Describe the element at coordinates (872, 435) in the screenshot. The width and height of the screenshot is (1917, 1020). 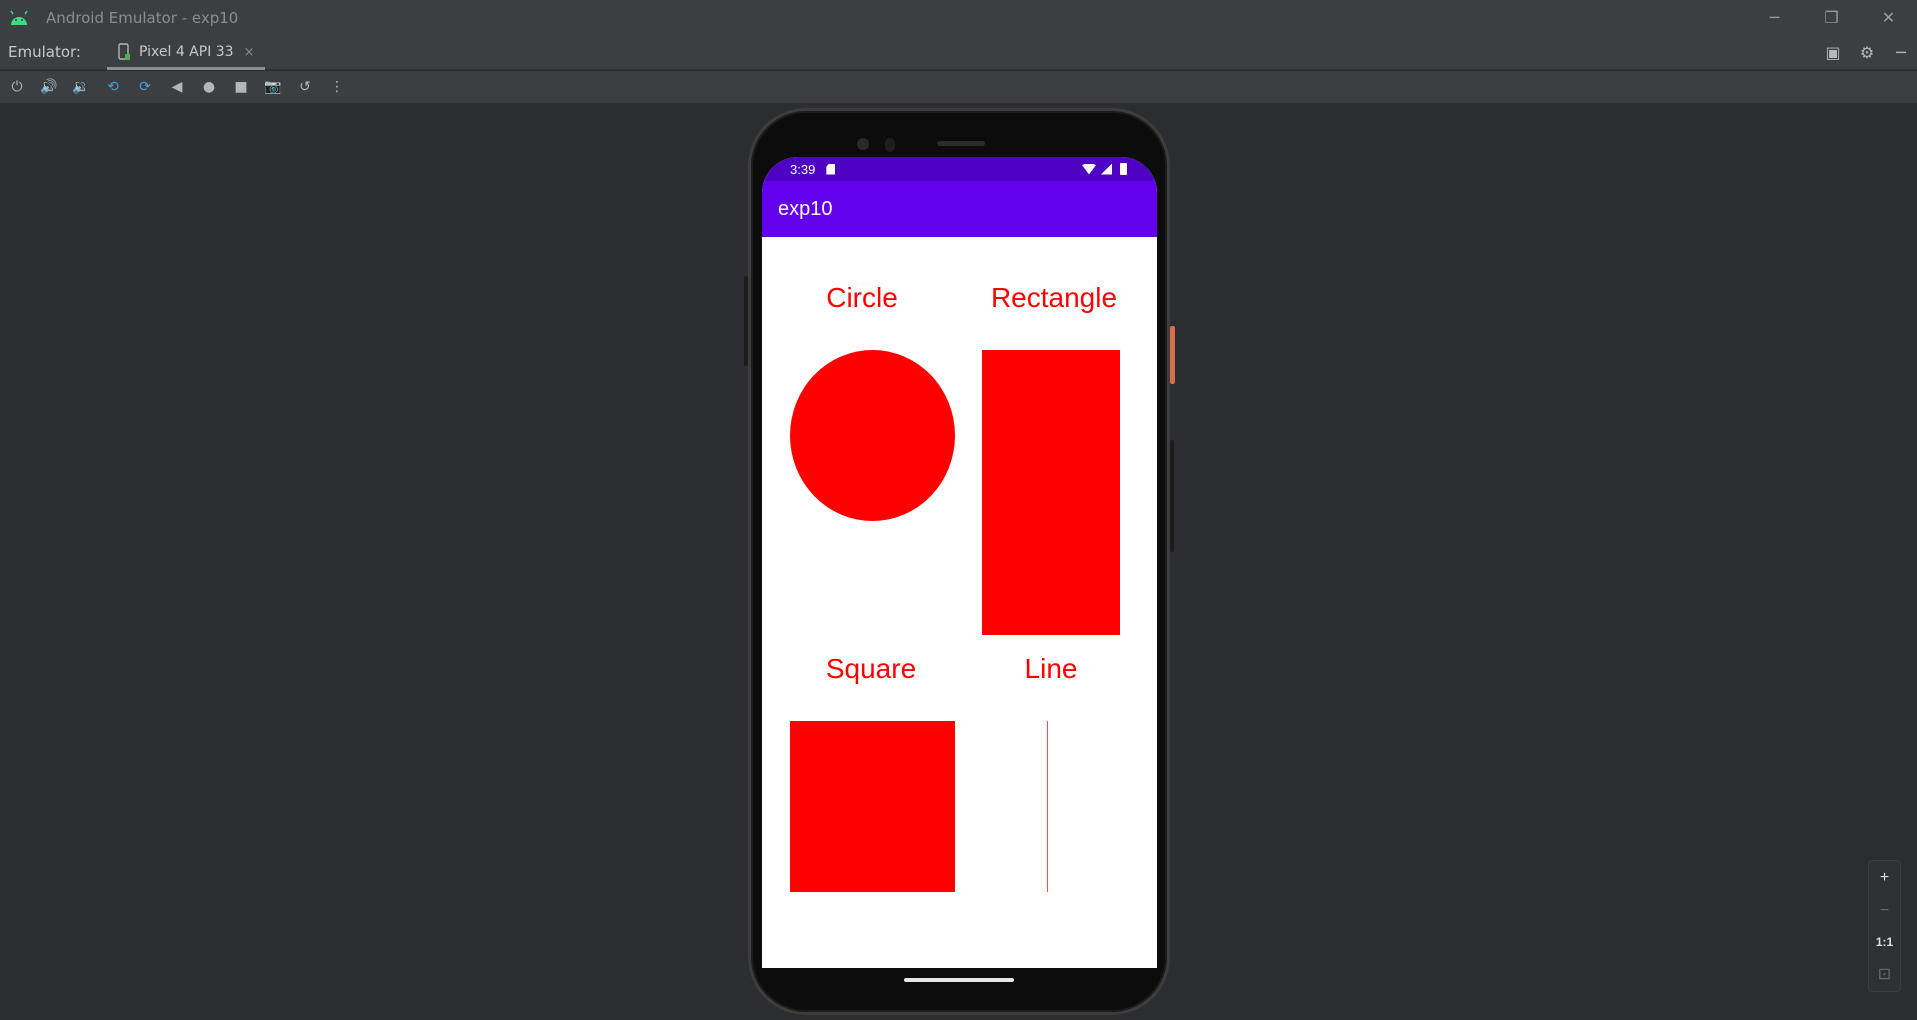
I see `circle-shape` at that location.